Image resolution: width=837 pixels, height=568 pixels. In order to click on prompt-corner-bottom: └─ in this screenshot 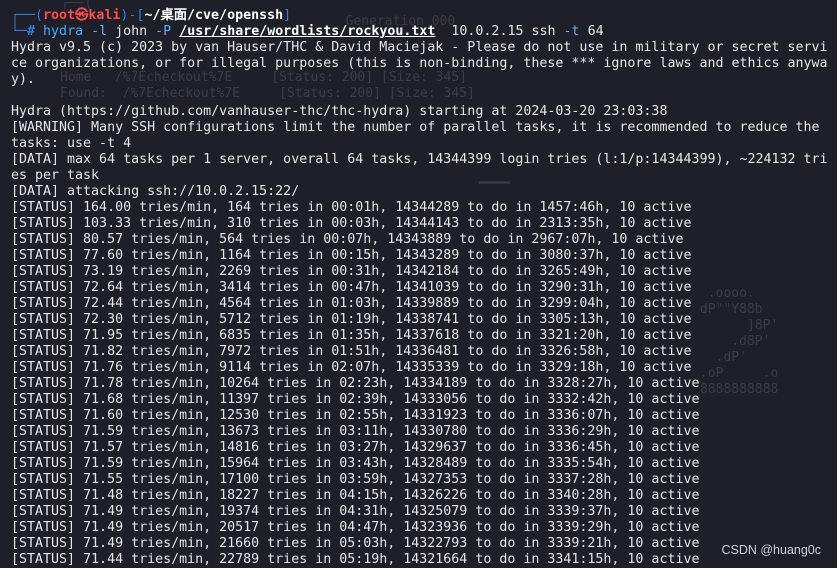, I will do `click(19, 31)`.